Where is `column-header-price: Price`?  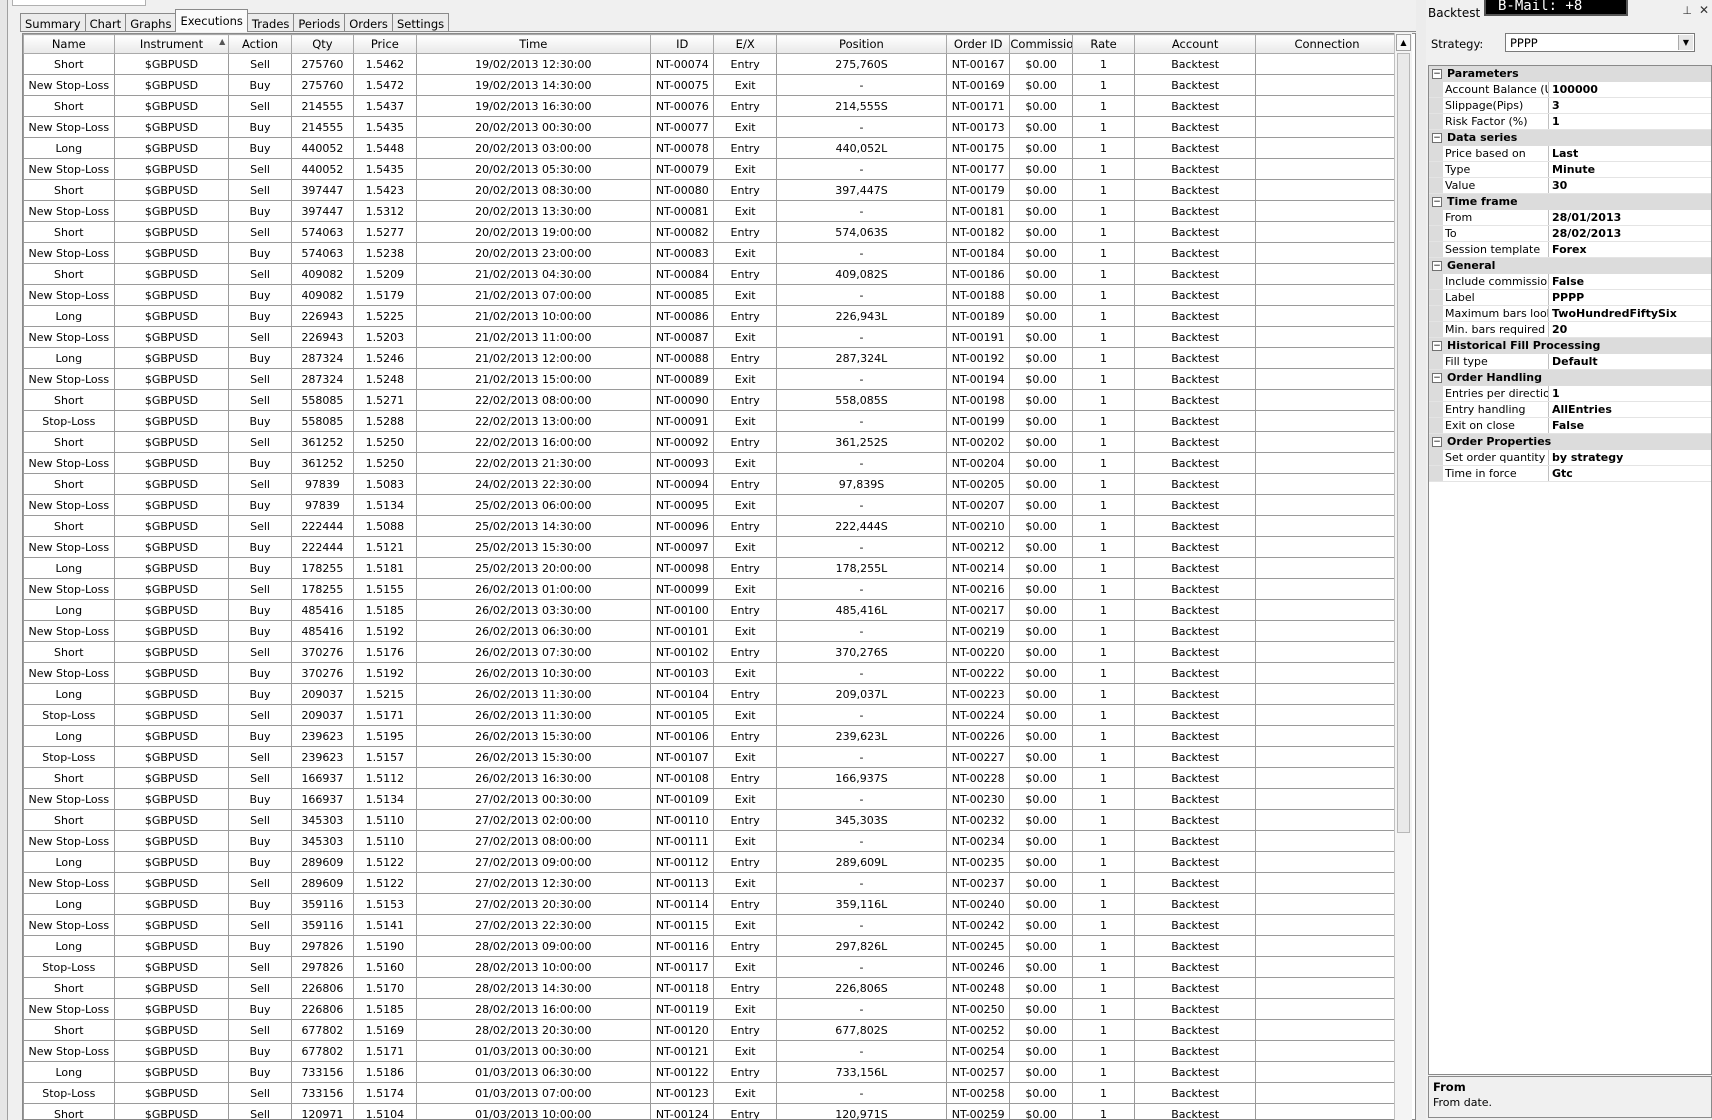 column-header-price: Price is located at coordinates (385, 44).